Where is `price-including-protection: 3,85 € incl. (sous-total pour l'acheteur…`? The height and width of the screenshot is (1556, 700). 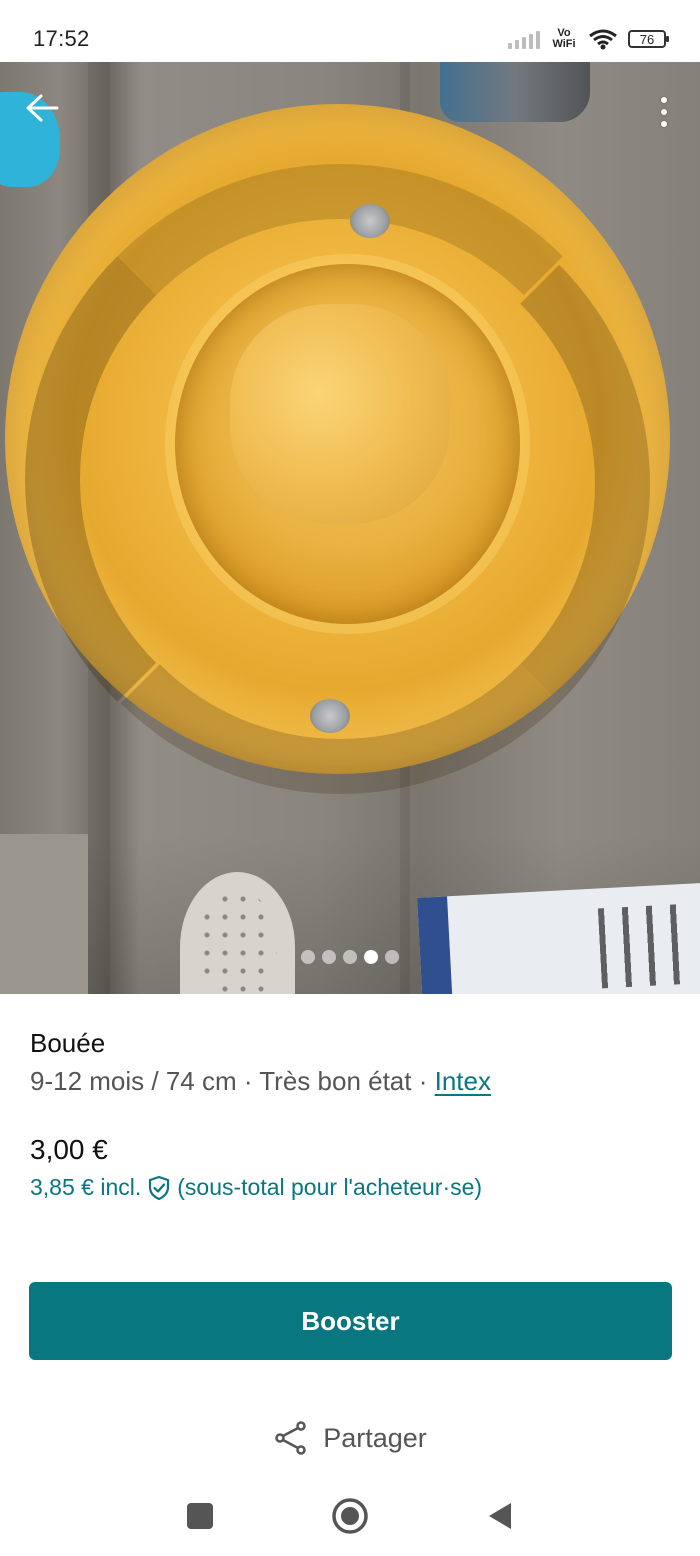
price-including-protection: 3,85 € incl. (sous-total pour l'acheteur… is located at coordinates (256, 1187).